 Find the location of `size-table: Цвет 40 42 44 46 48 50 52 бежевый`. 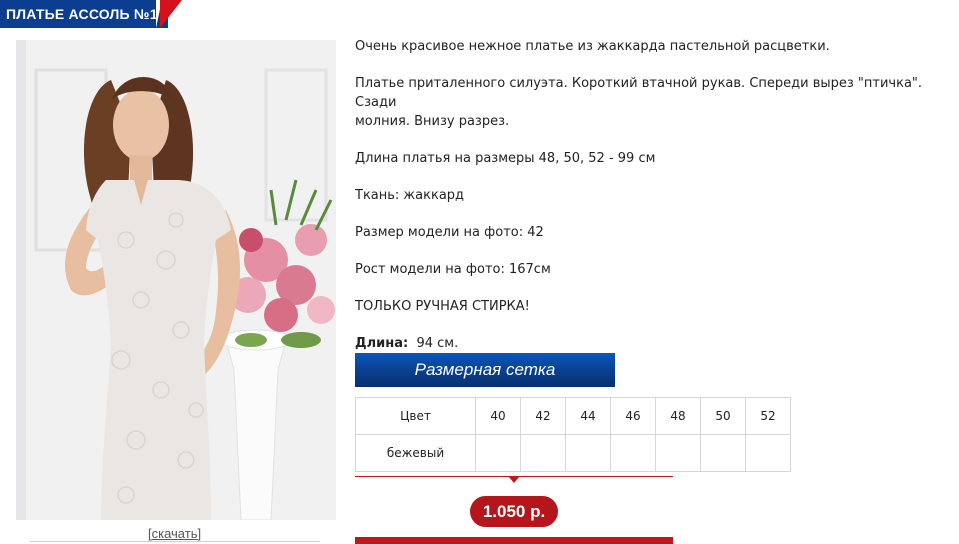

size-table: Цвет 40 42 44 46 48 50 52 бежевый is located at coordinates (573, 434).